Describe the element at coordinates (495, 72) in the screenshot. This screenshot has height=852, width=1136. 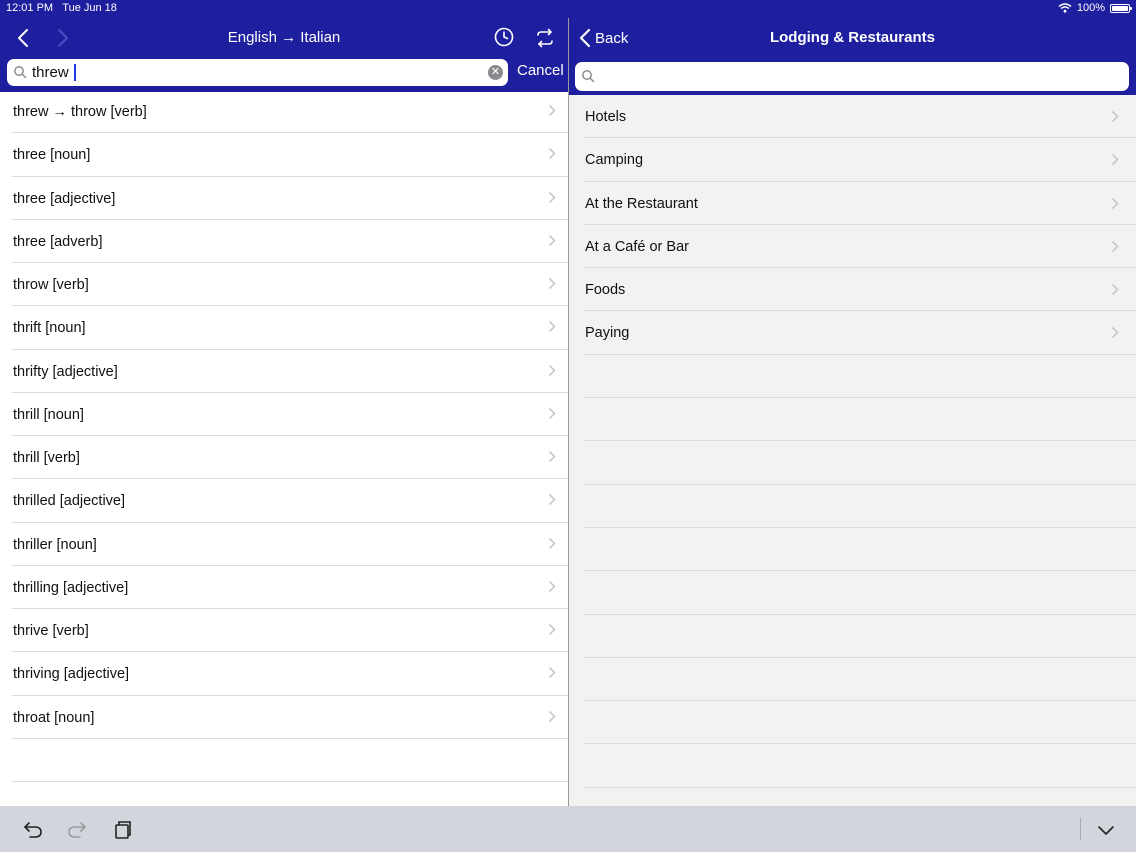
I see `clear-icon: ✕` at that location.